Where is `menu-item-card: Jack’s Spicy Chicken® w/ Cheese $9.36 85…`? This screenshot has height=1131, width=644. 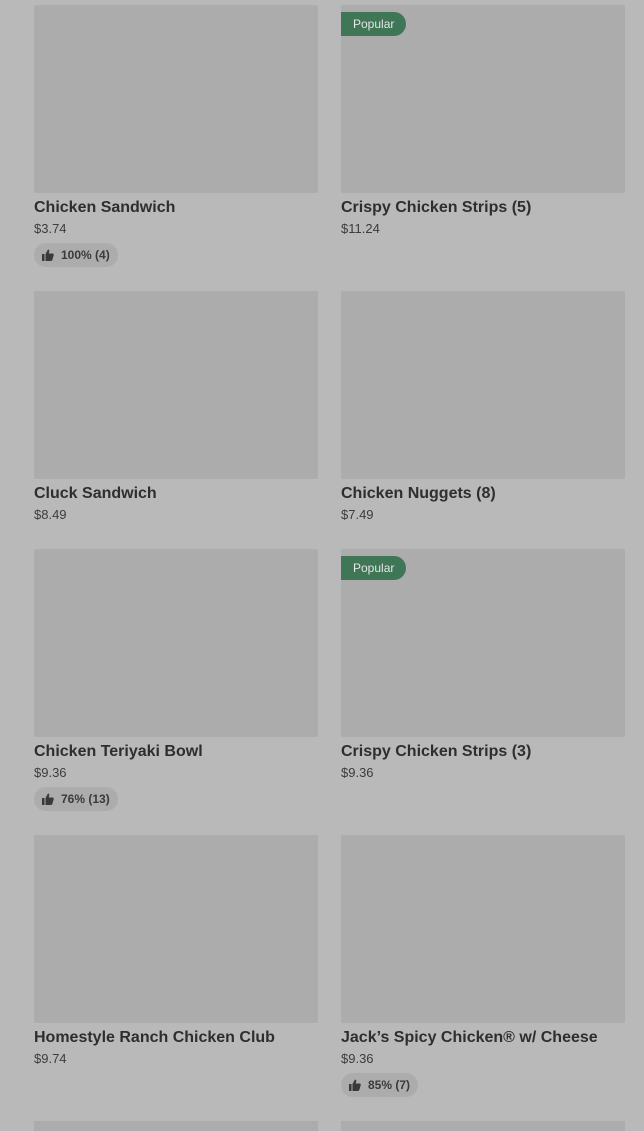 menu-item-card: Jack’s Spicy Chicken® w/ Cheese $9.36 85… is located at coordinates (483, 966).